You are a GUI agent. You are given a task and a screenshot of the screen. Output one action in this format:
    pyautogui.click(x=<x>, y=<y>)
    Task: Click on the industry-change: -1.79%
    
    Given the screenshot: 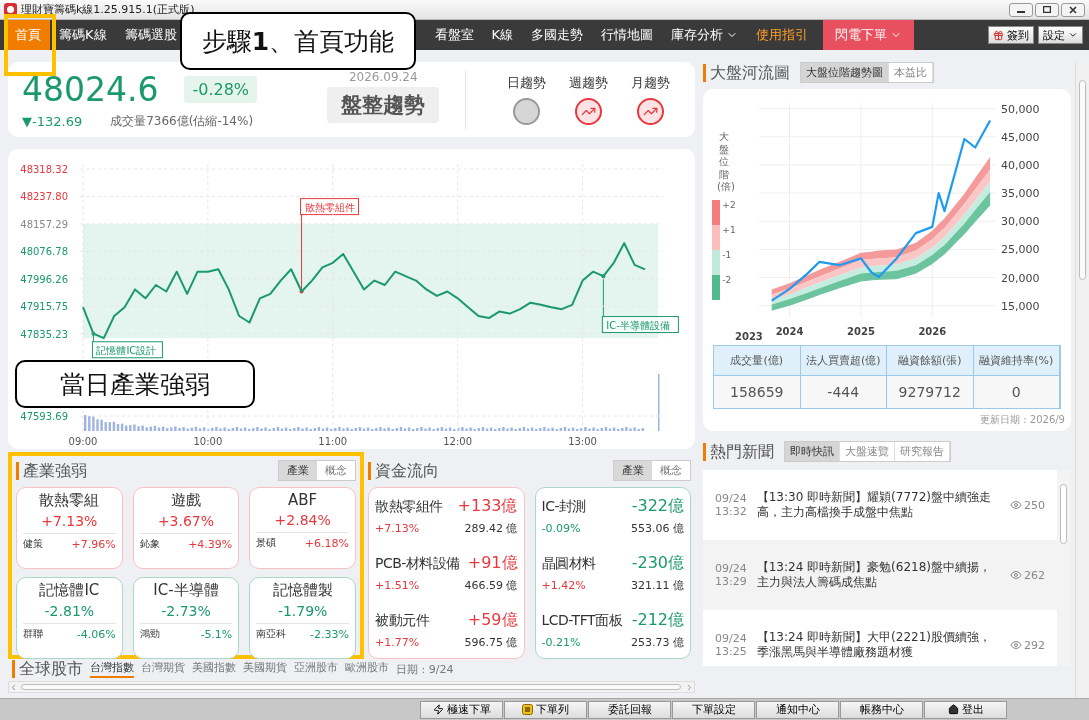 What is the action you would take?
    pyautogui.click(x=302, y=611)
    